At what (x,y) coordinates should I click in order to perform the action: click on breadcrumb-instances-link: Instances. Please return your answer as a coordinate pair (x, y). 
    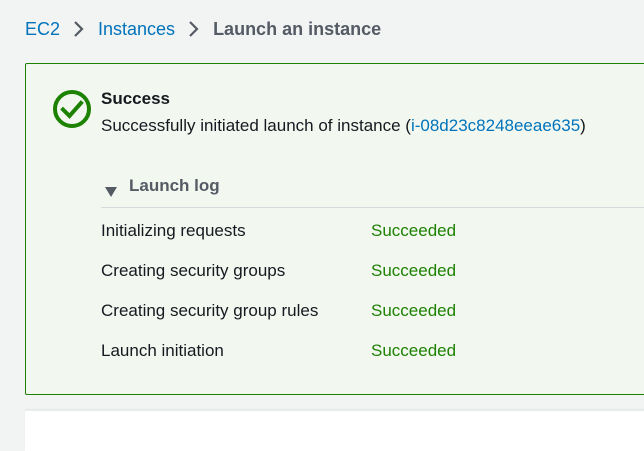
    Looking at the image, I should click on (136, 29).